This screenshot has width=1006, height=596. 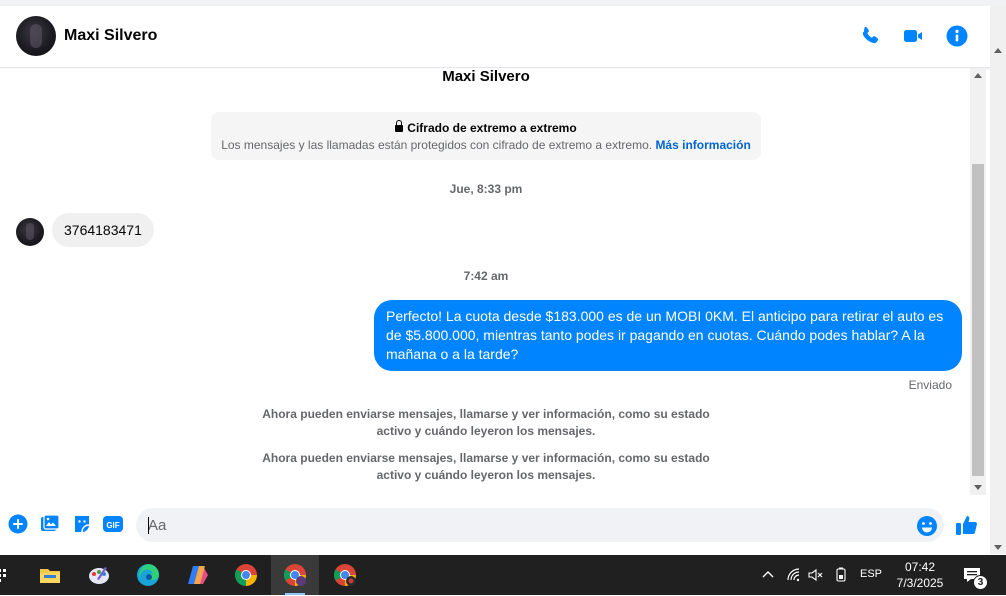 I want to click on message-input, so click(x=540, y=525).